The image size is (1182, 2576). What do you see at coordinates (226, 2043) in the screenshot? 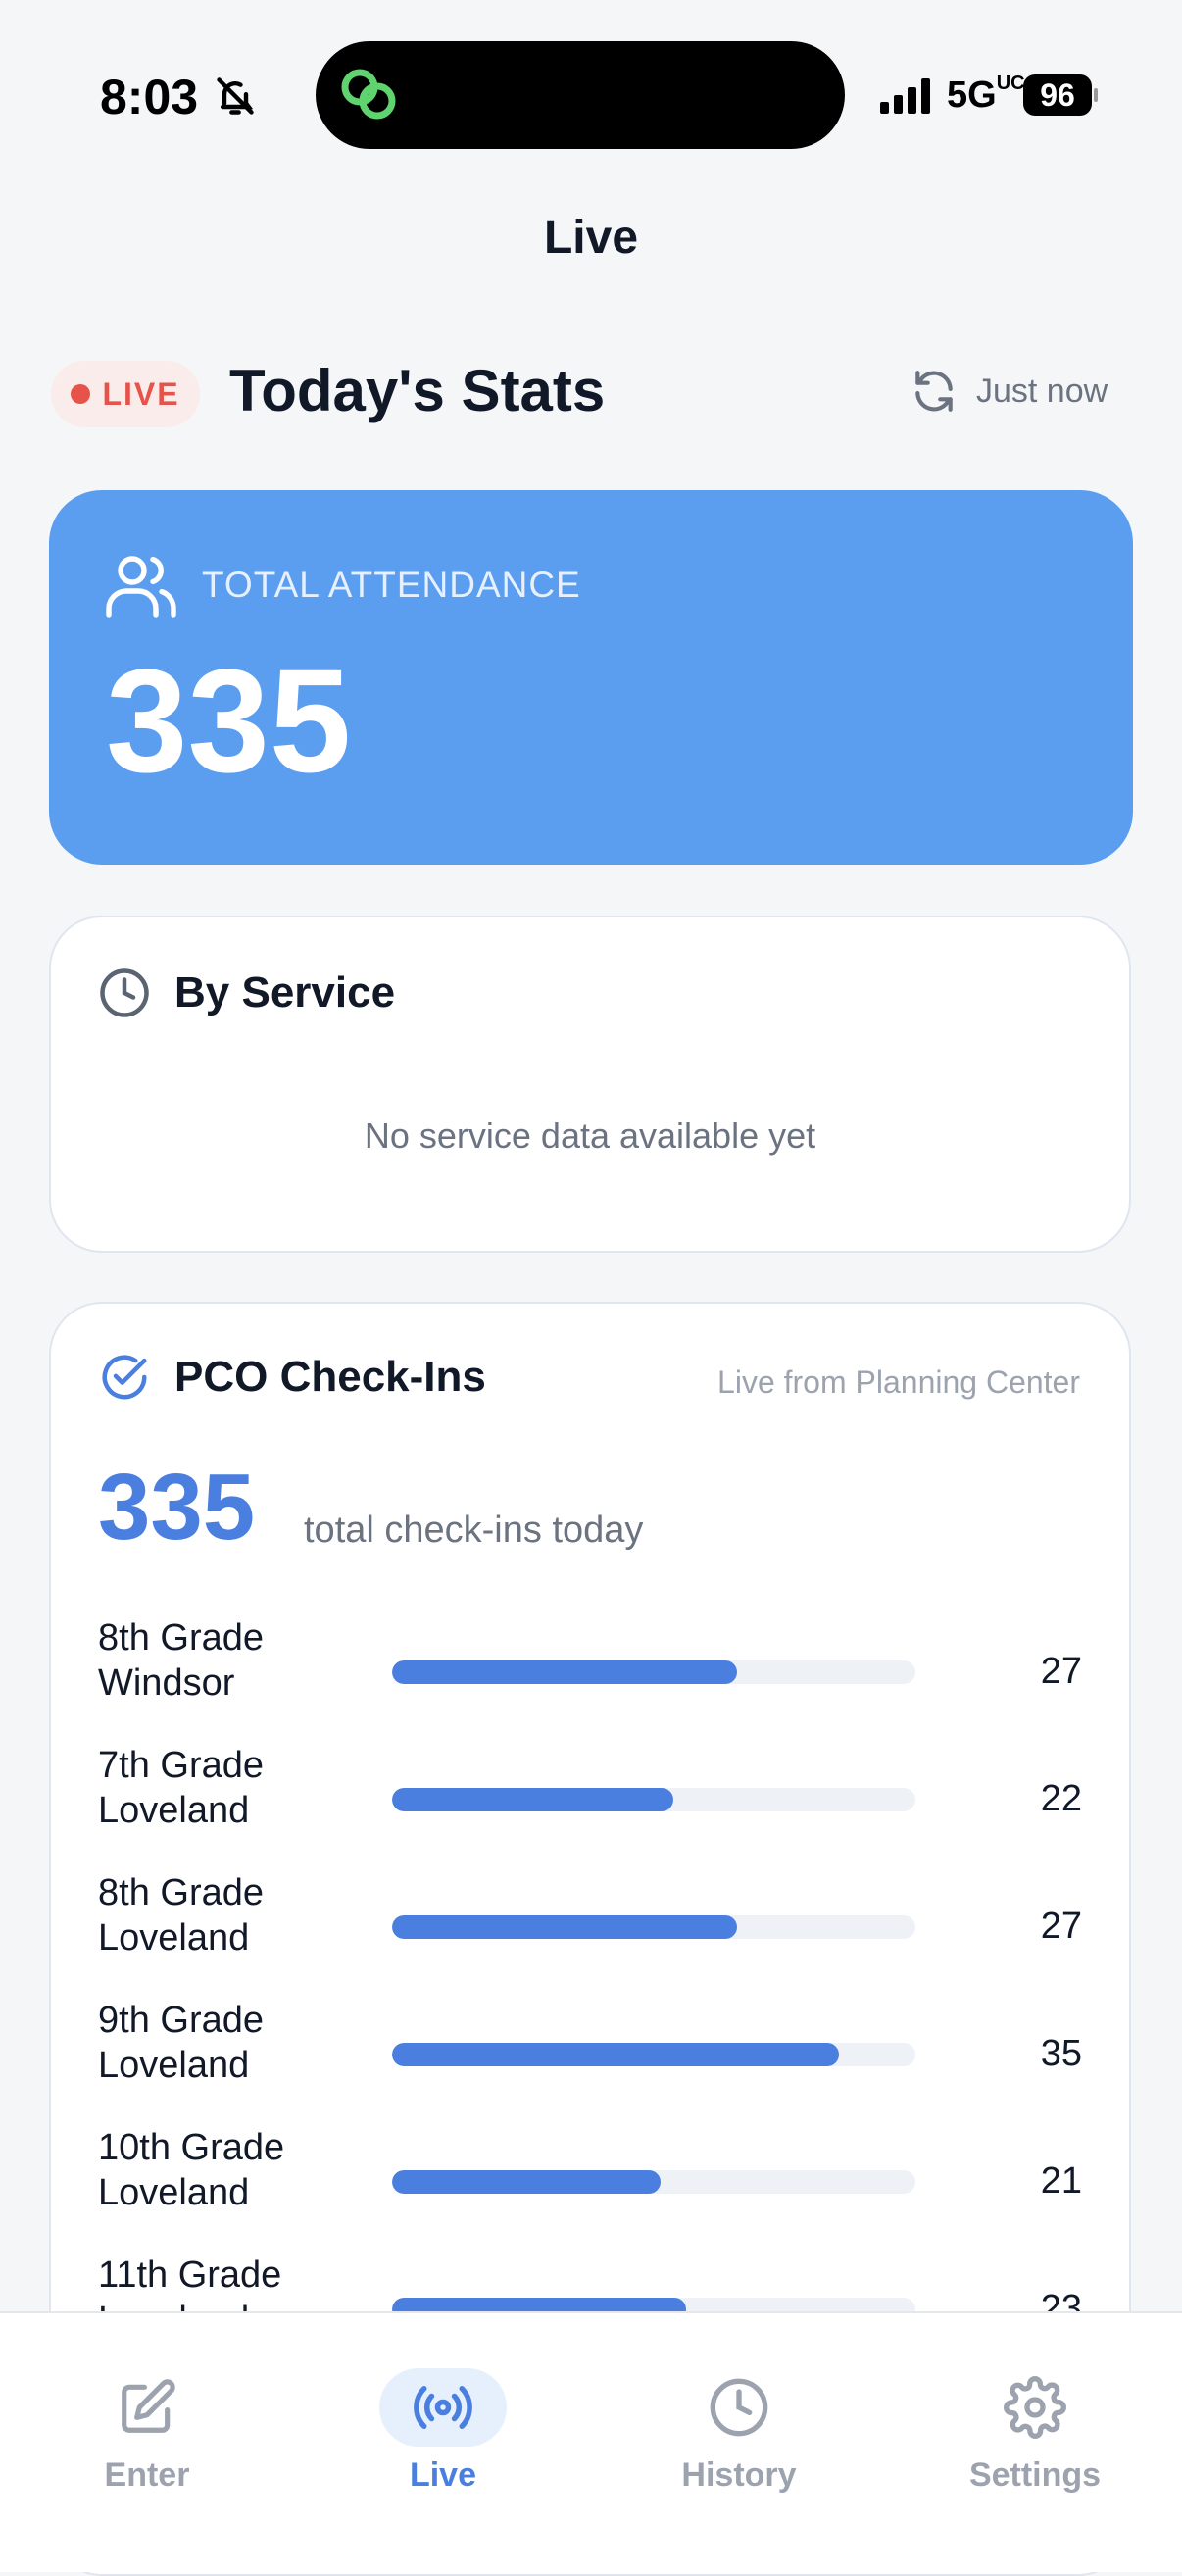
I see `checkin-group-label: 9th Grade Loveland` at bounding box center [226, 2043].